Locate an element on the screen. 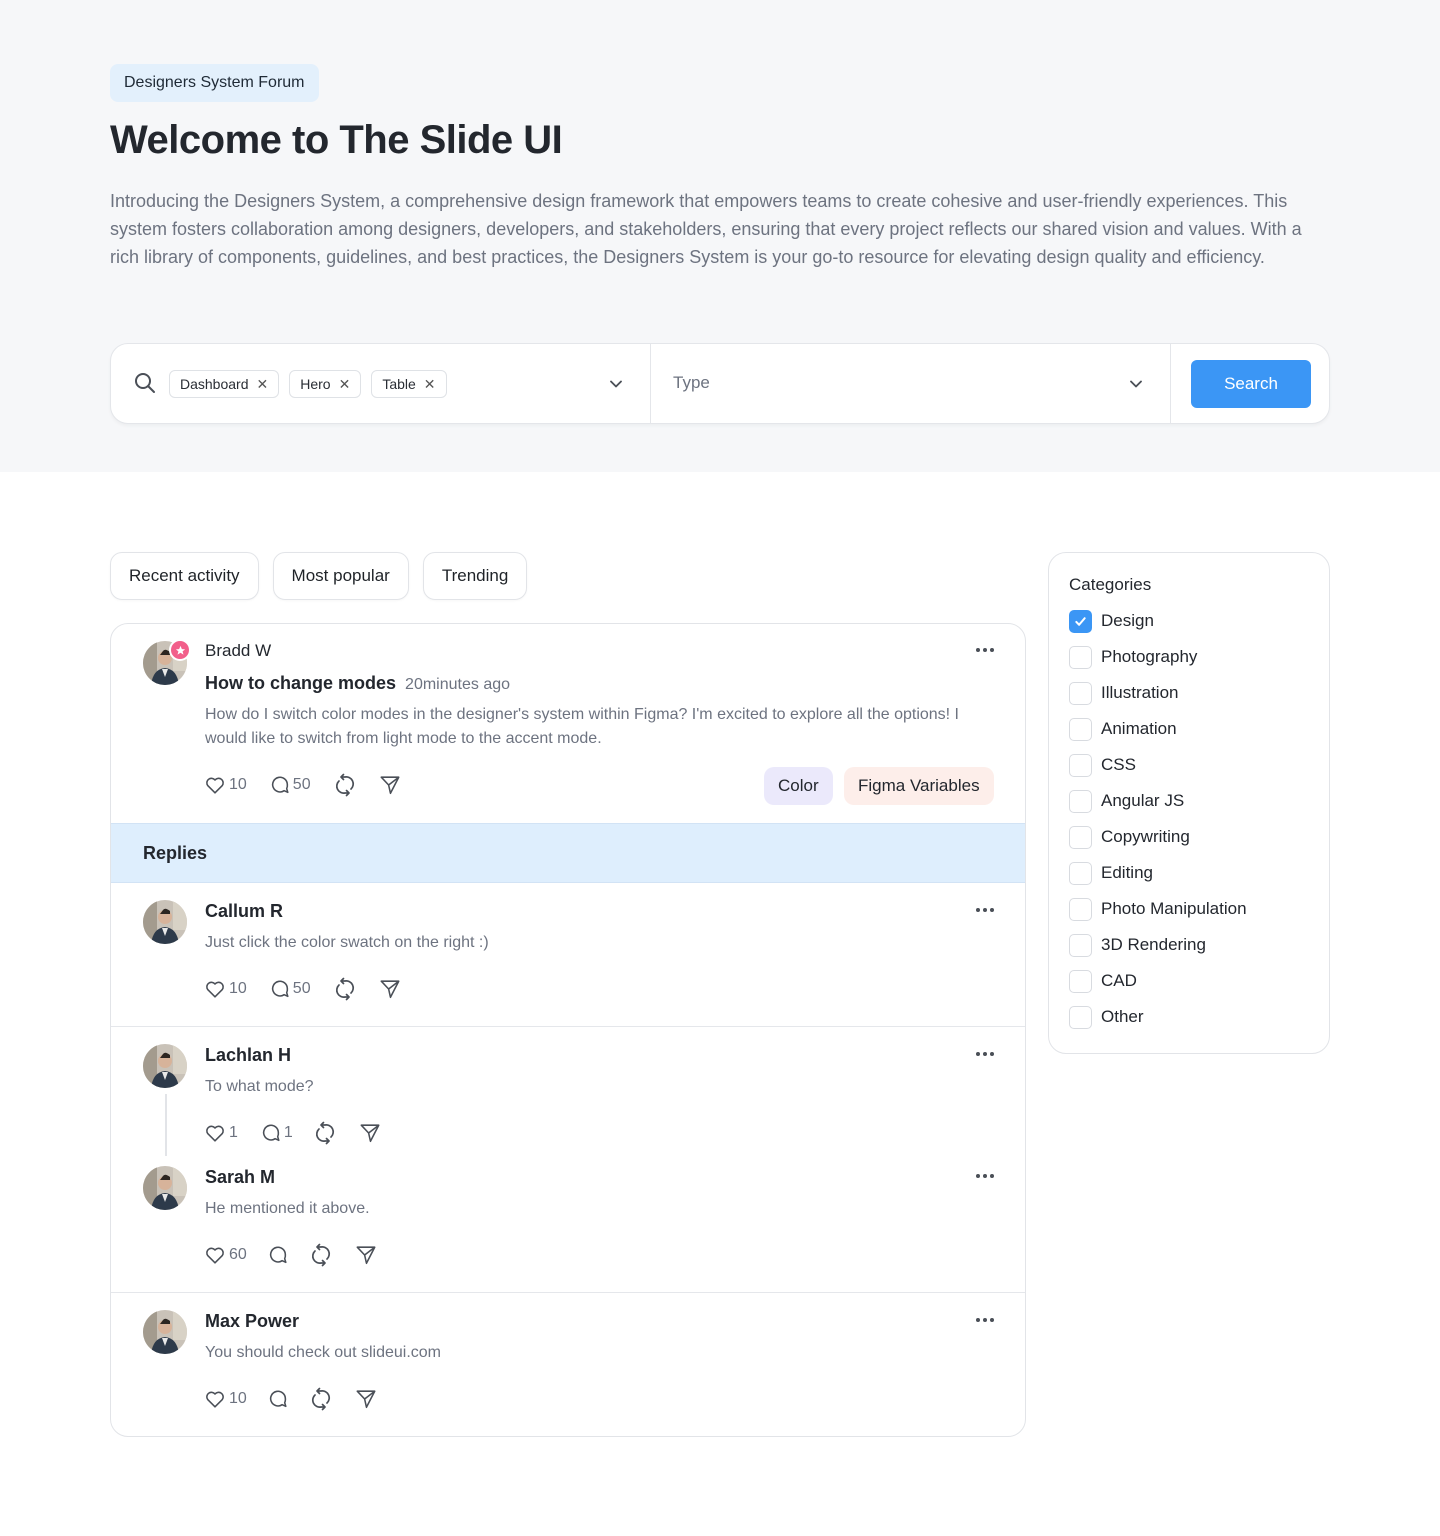 This screenshot has height=1536, width=1440. category-photography: Photography is located at coordinates (1133, 657).